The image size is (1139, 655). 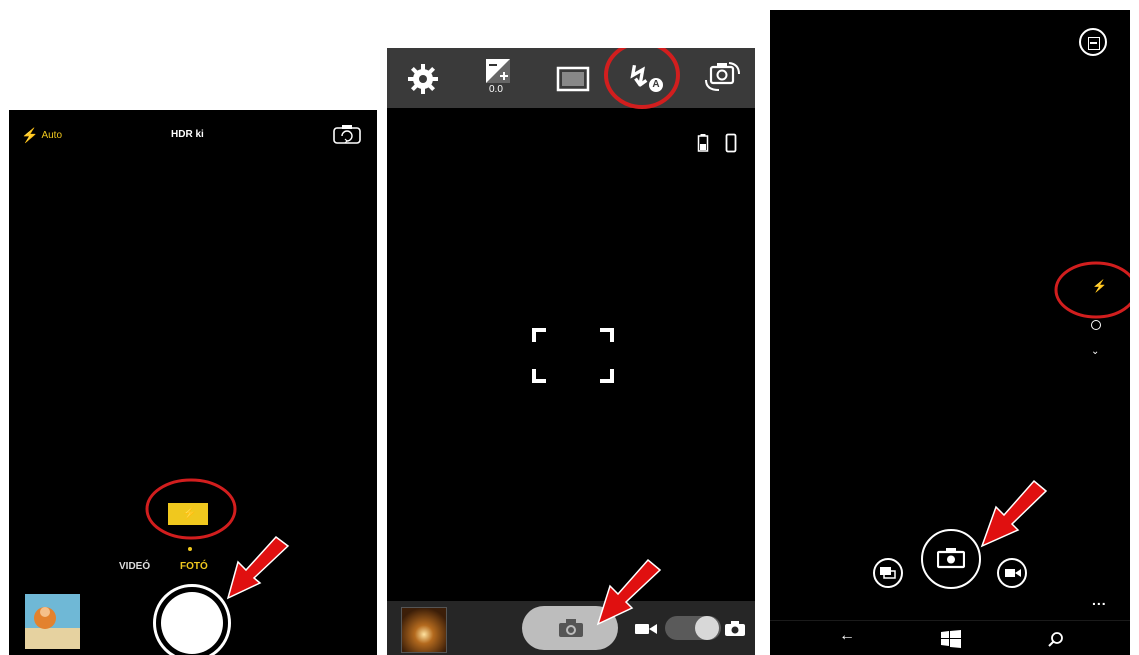 I want to click on photo-mode-icon, so click(x=888, y=573).